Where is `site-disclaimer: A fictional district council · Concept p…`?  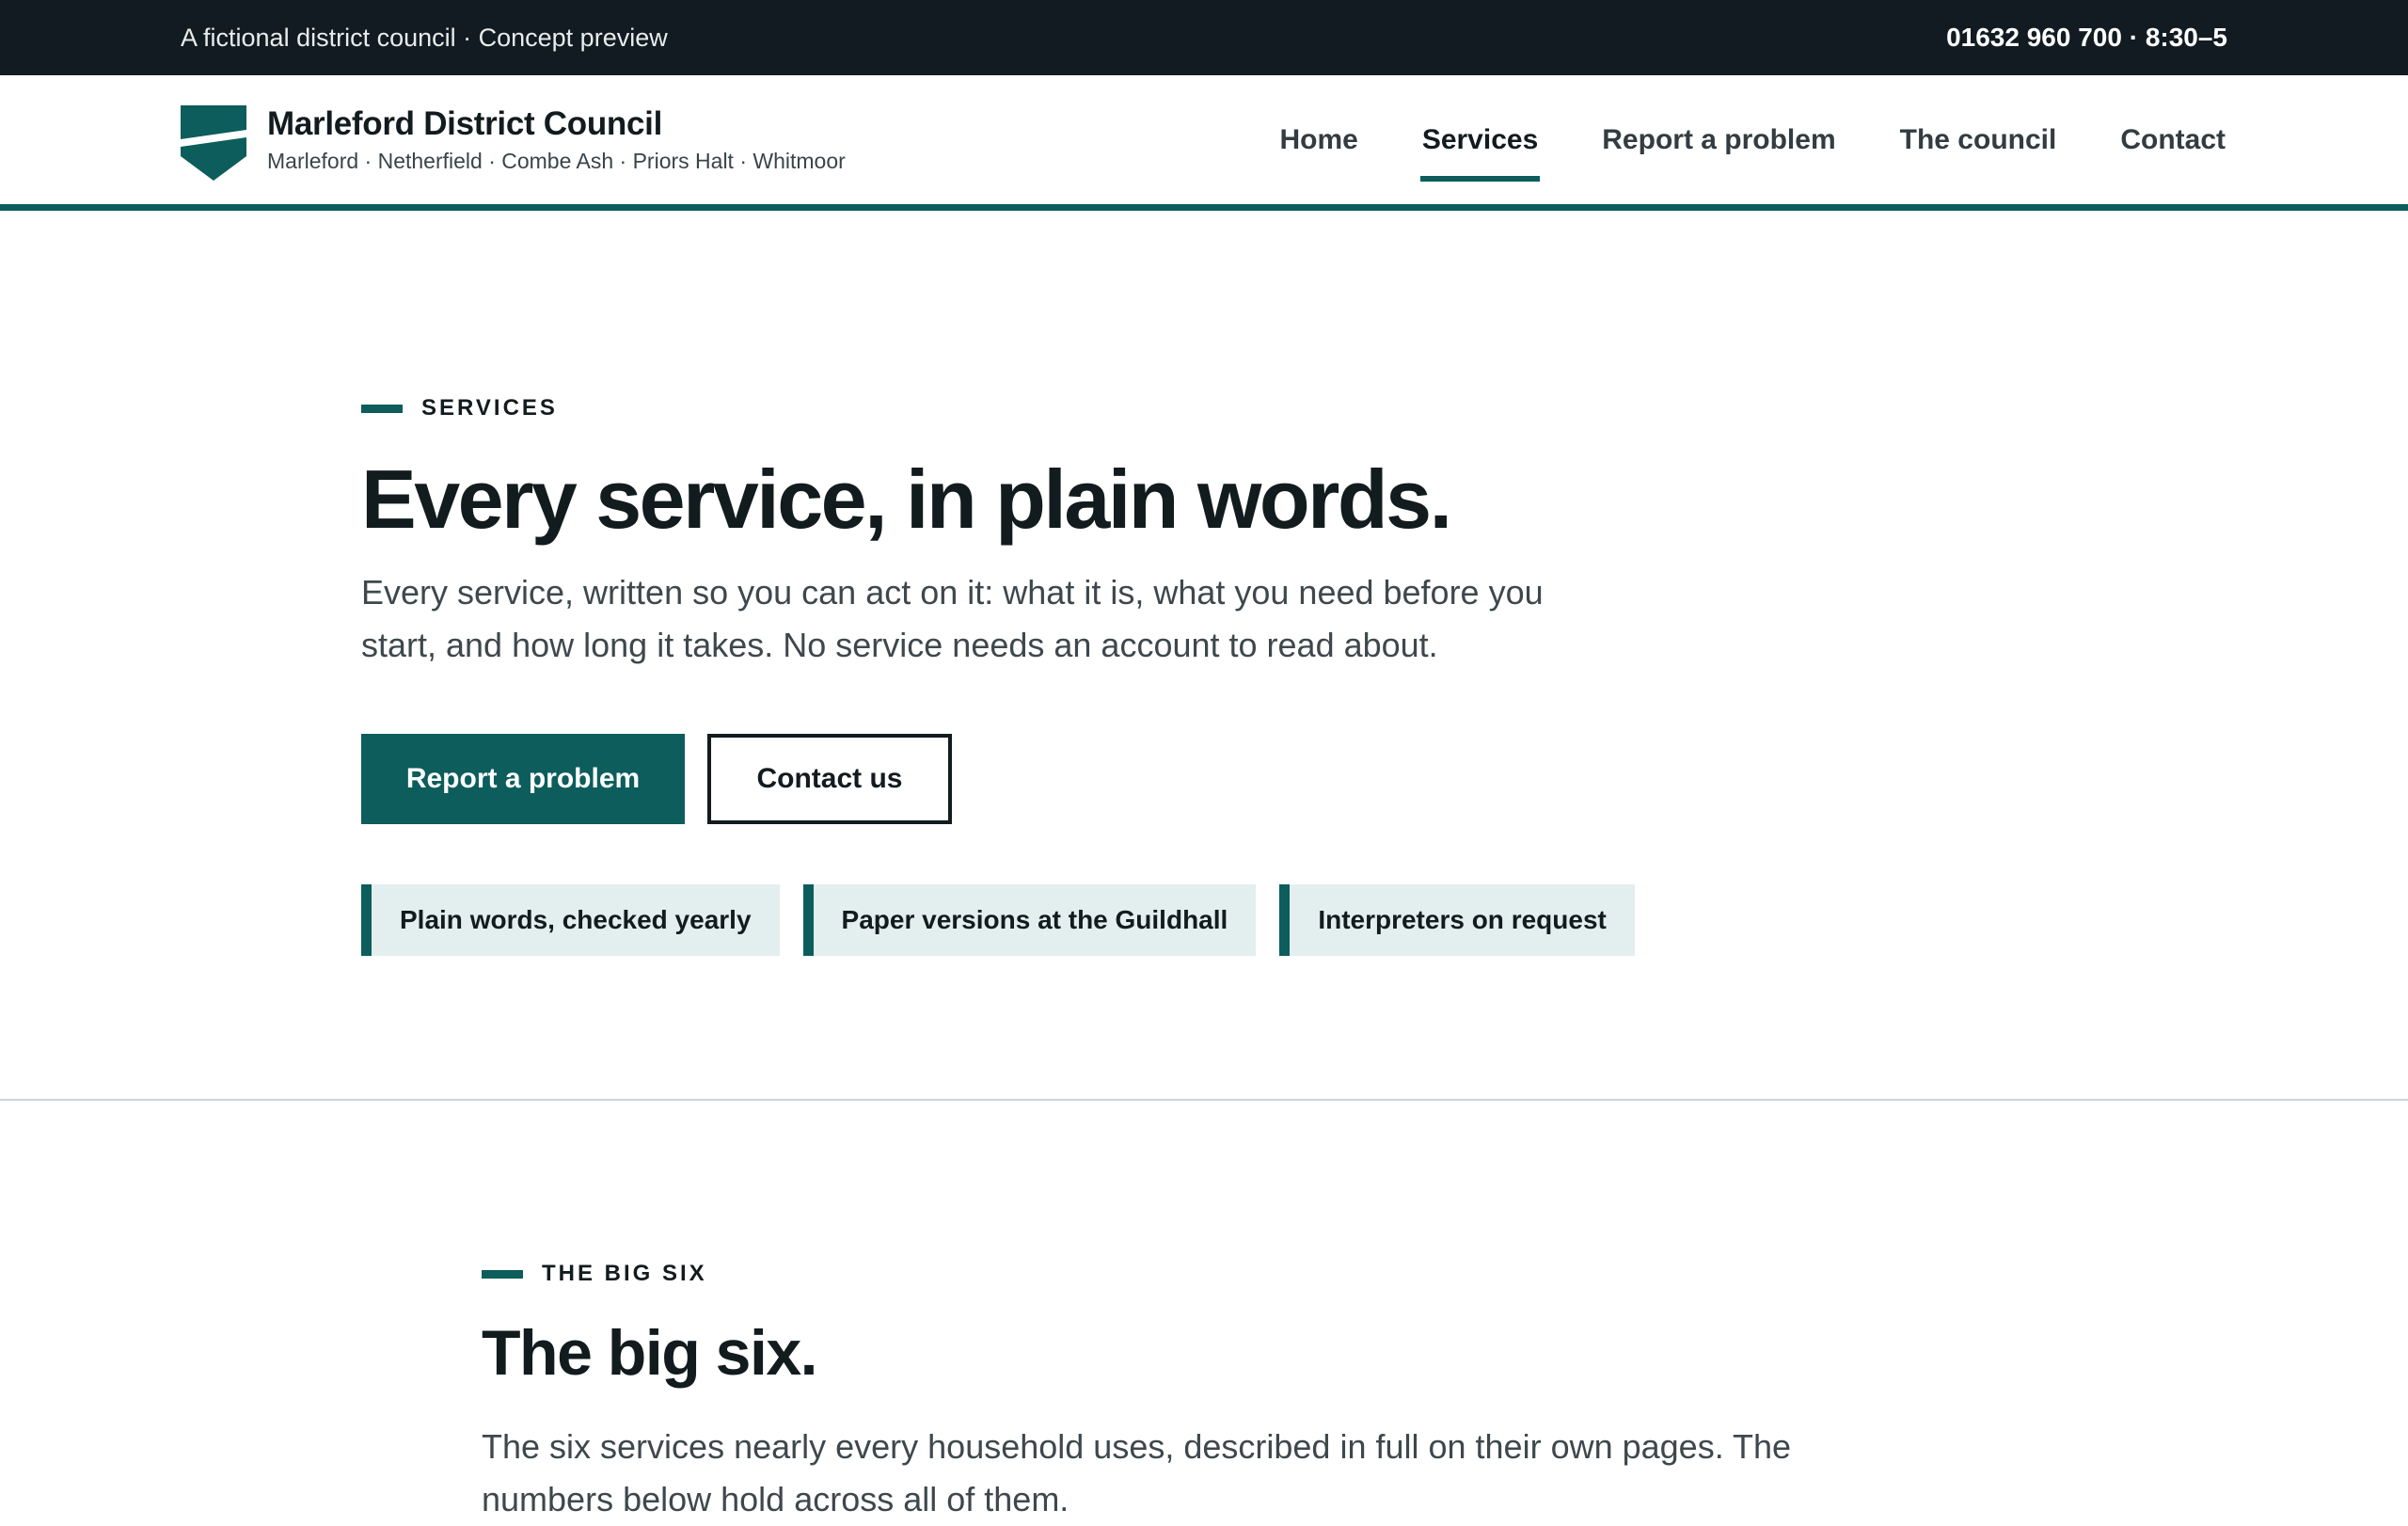
site-disclaimer: A fictional district council · Concept p… is located at coordinates (425, 38).